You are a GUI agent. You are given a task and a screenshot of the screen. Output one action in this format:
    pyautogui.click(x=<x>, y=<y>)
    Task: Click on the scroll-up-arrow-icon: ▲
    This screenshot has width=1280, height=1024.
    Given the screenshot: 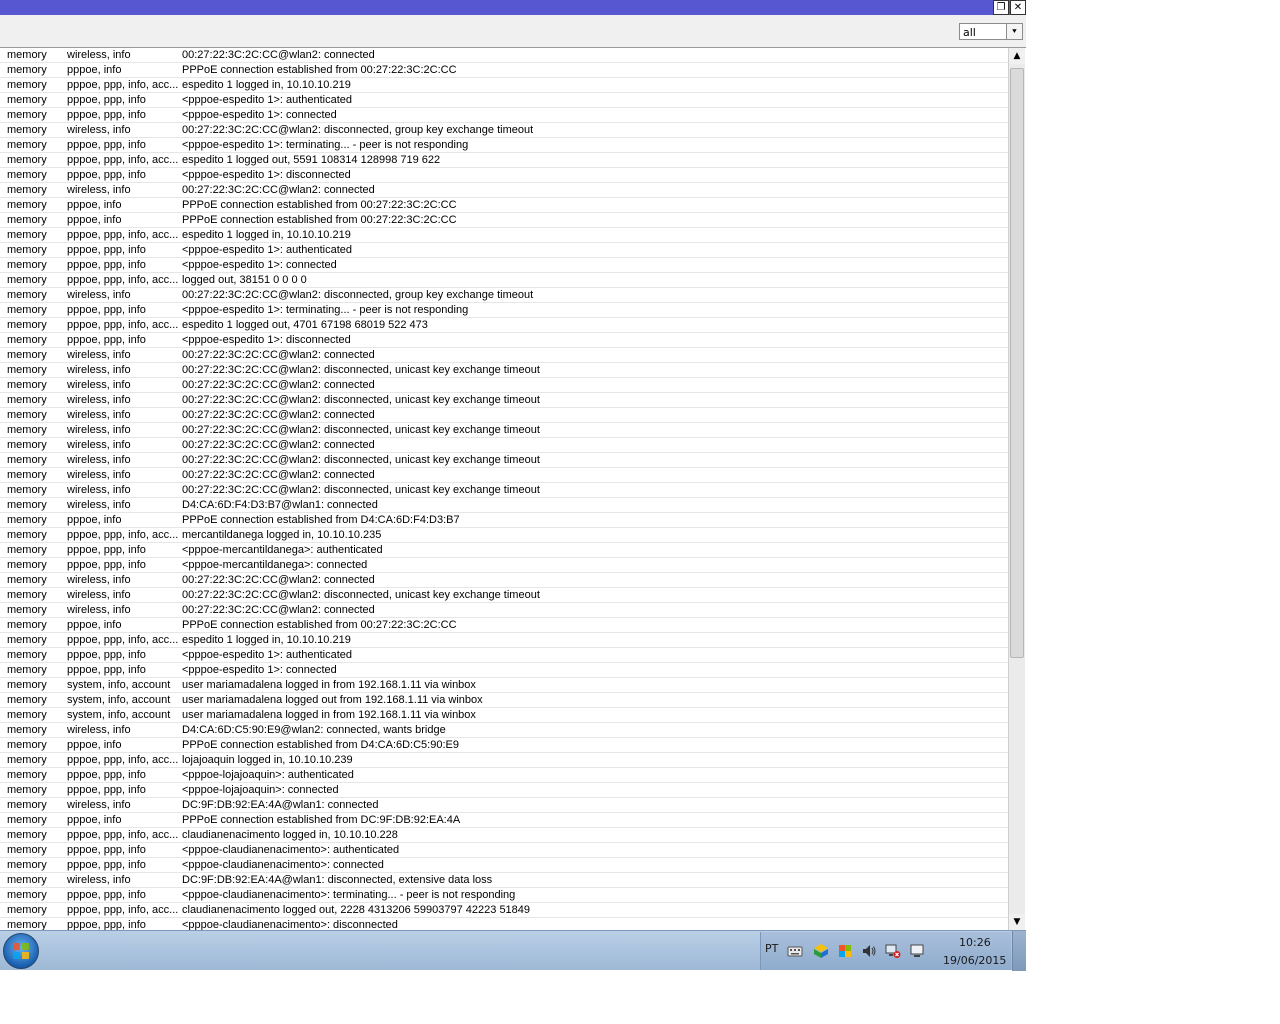 What is the action you would take?
    pyautogui.click(x=1017, y=56)
    